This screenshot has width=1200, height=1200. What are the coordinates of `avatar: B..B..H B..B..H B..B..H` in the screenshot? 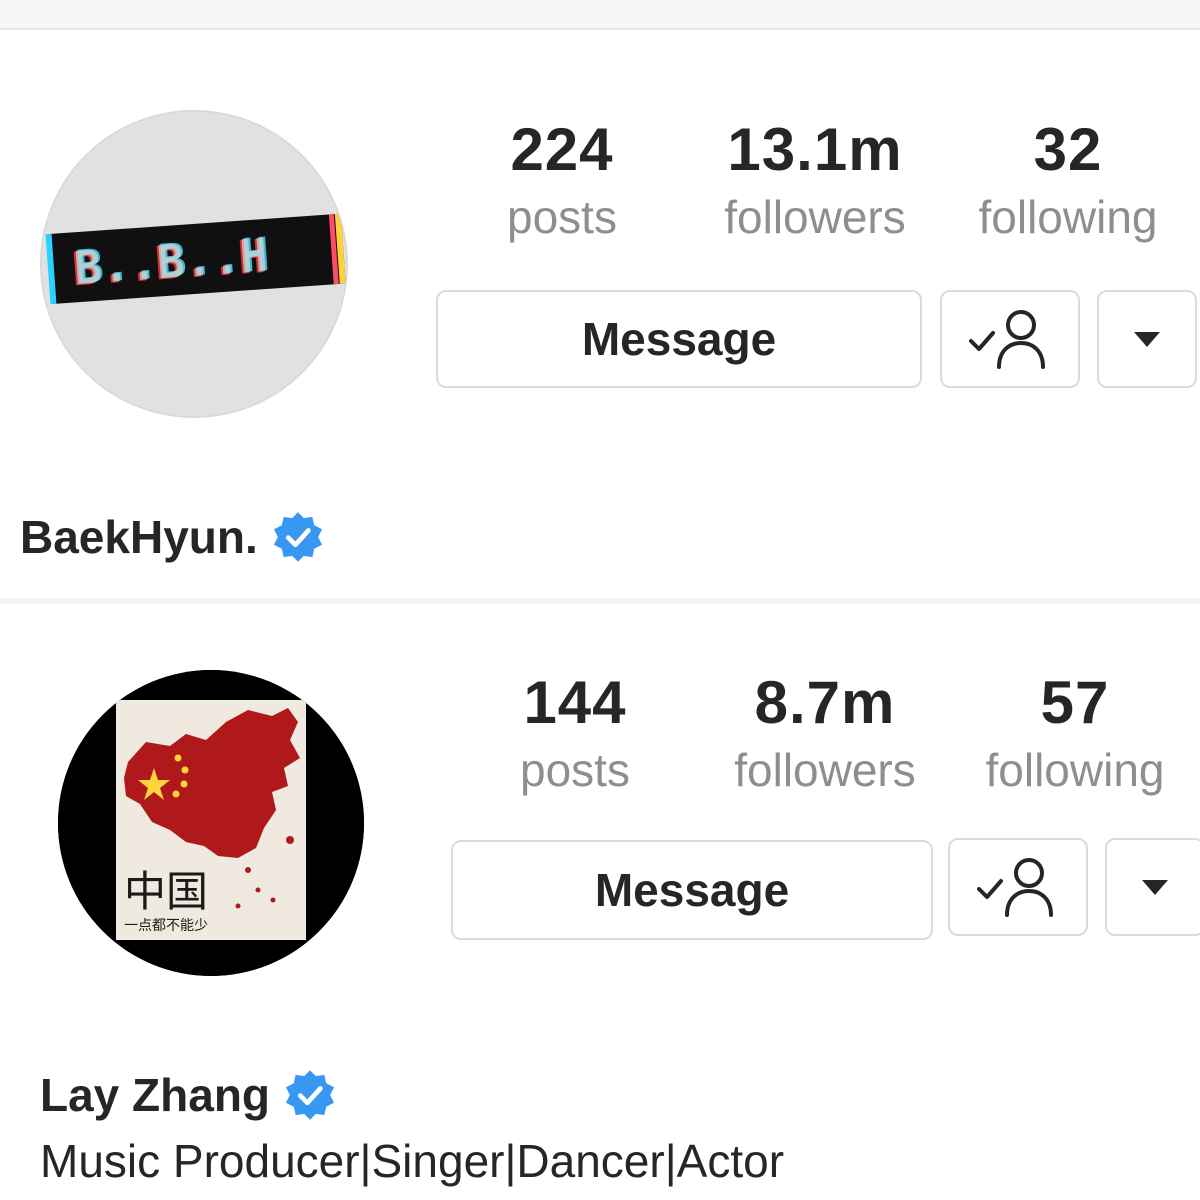 It's located at (194, 264).